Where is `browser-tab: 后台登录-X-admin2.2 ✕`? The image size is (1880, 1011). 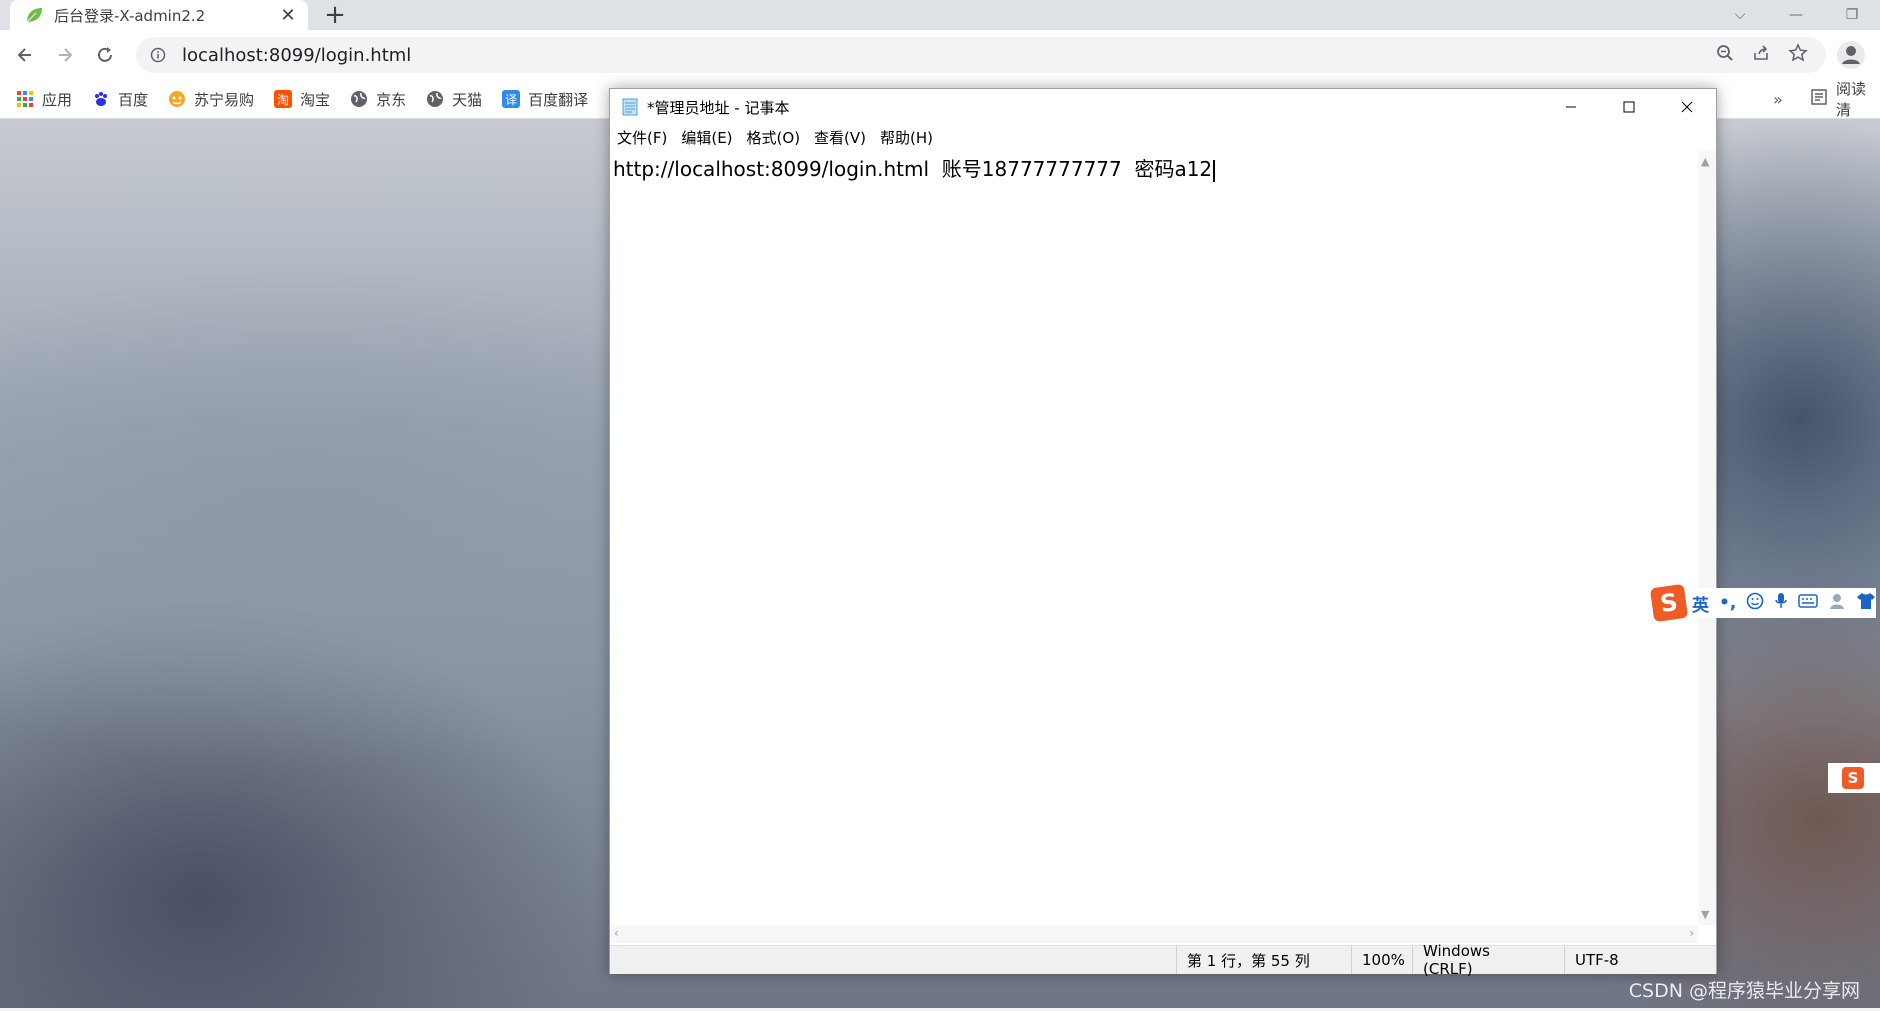
browser-tab: 后台登录-X-admin2.2 ✕ is located at coordinates (159, 15).